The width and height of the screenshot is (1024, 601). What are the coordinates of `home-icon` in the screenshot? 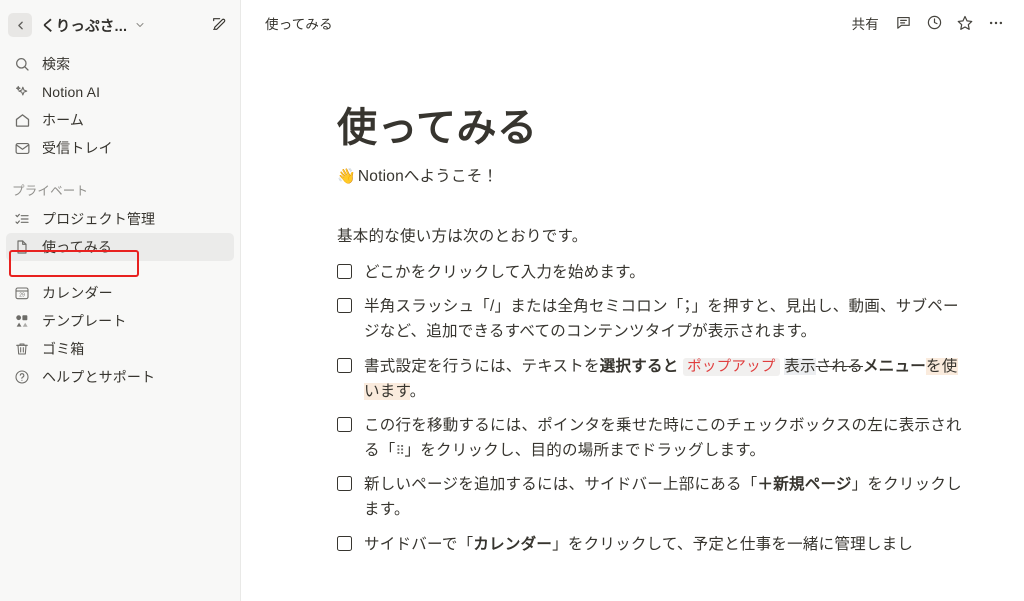 It's located at (22, 120).